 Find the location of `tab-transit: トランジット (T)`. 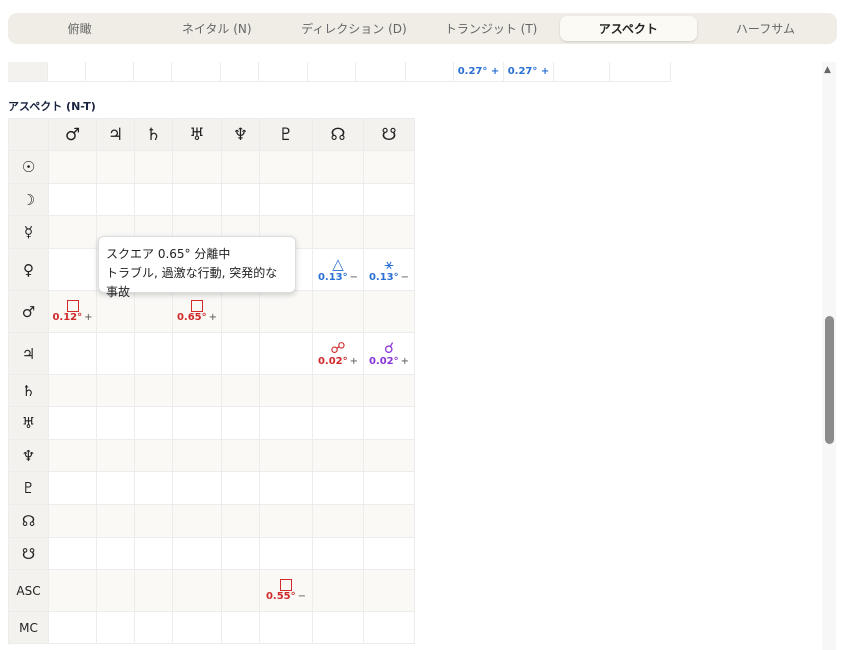

tab-transit: トランジット (T) is located at coordinates (491, 28).